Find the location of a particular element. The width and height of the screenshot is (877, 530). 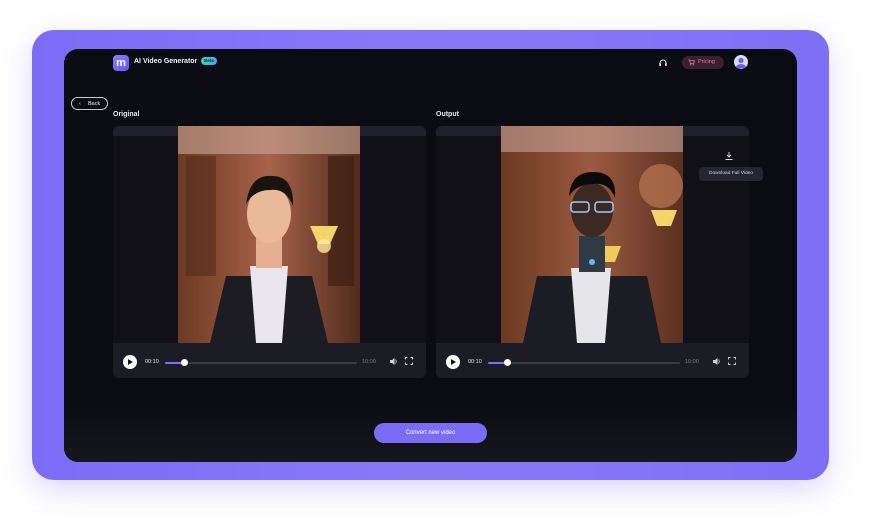

output-label: Output is located at coordinates (447, 114).